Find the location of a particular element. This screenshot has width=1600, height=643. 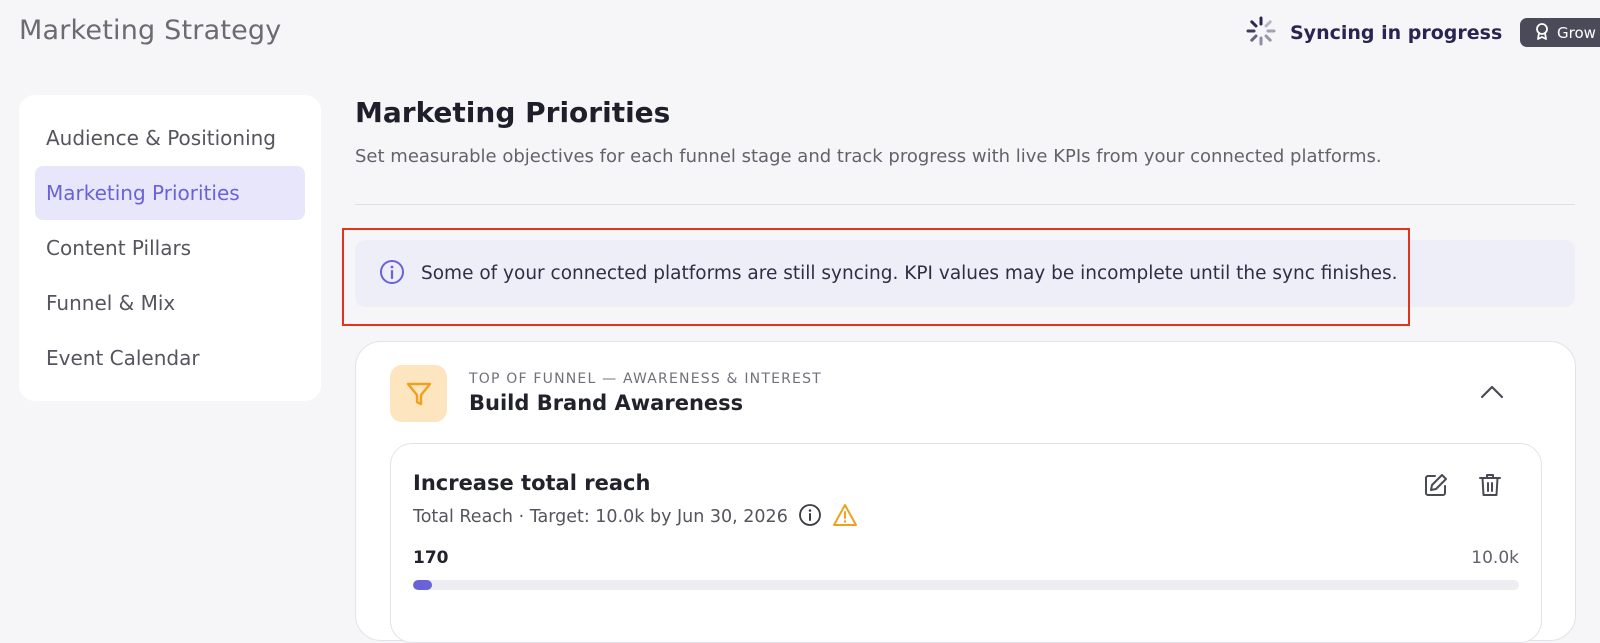

edit-objective-button is located at coordinates (1436, 487).